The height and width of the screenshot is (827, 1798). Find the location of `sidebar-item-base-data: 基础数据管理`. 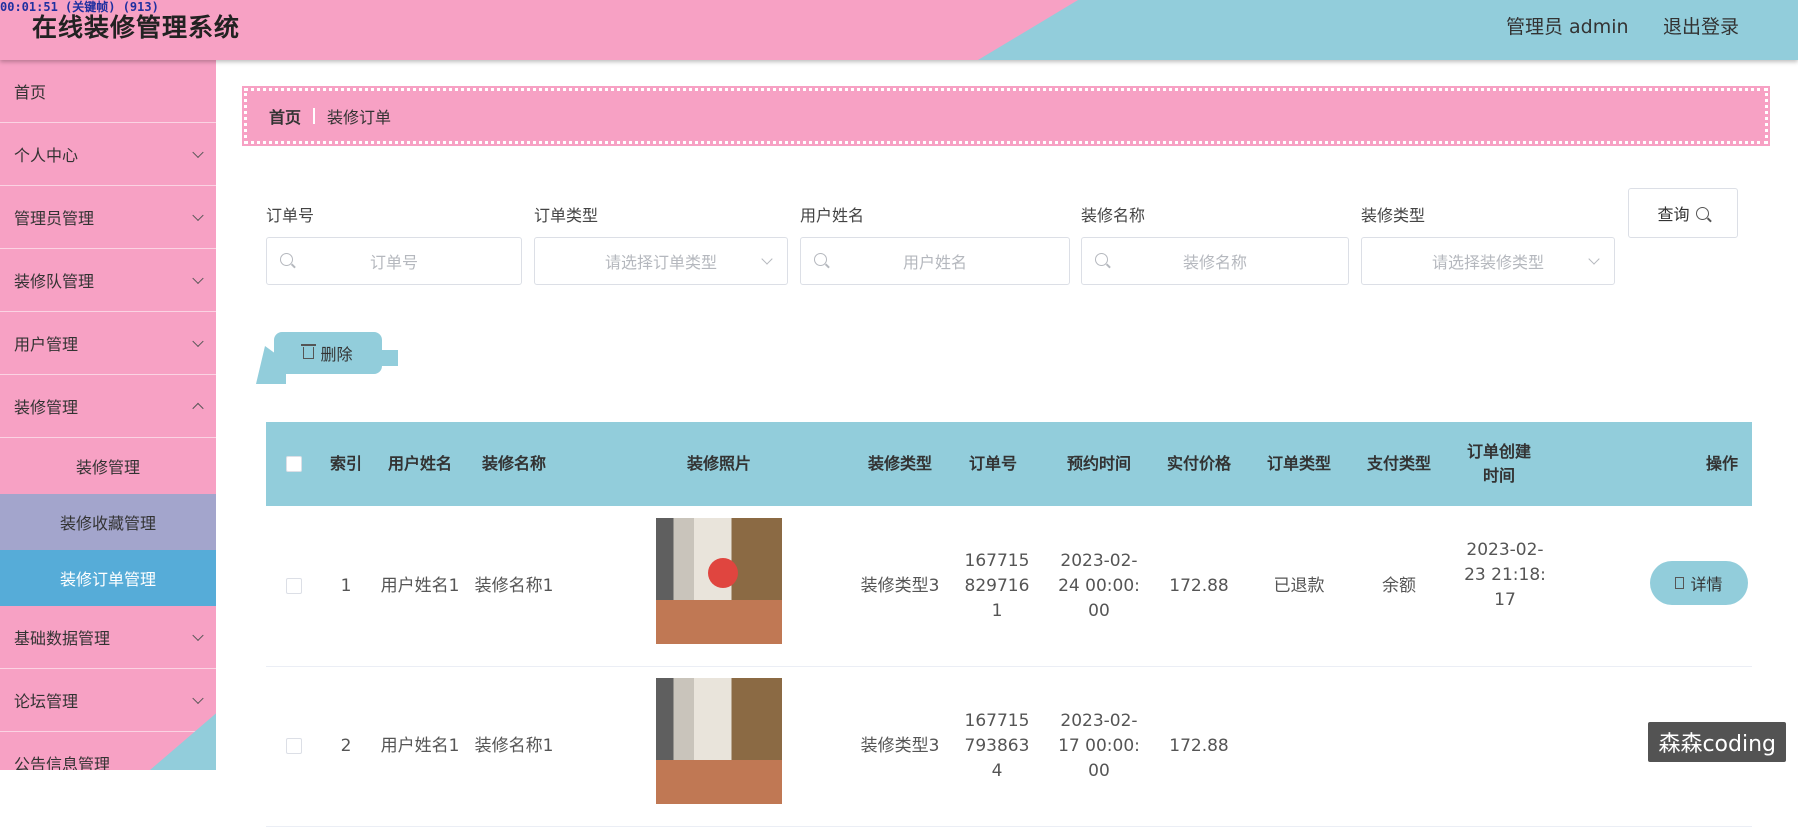

sidebar-item-base-data: 基础数据管理 is located at coordinates (108, 637).